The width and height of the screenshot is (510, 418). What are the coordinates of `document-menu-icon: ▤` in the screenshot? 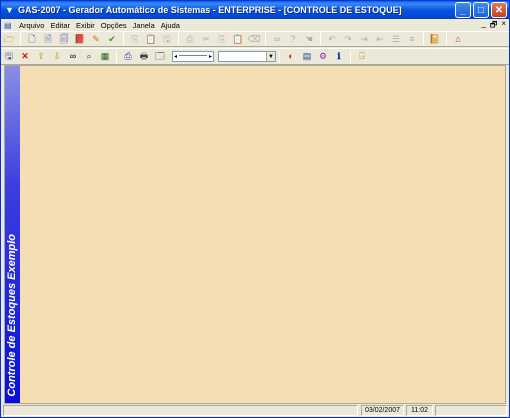 It's located at (10, 25).